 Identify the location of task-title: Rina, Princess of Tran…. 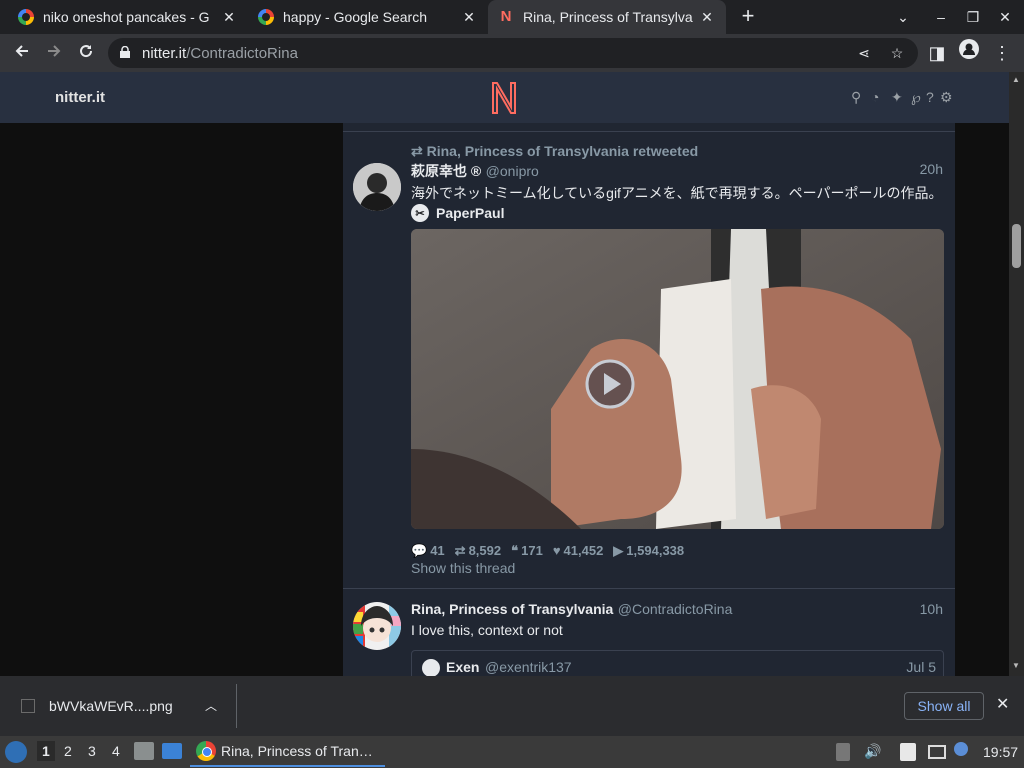
(297, 751).